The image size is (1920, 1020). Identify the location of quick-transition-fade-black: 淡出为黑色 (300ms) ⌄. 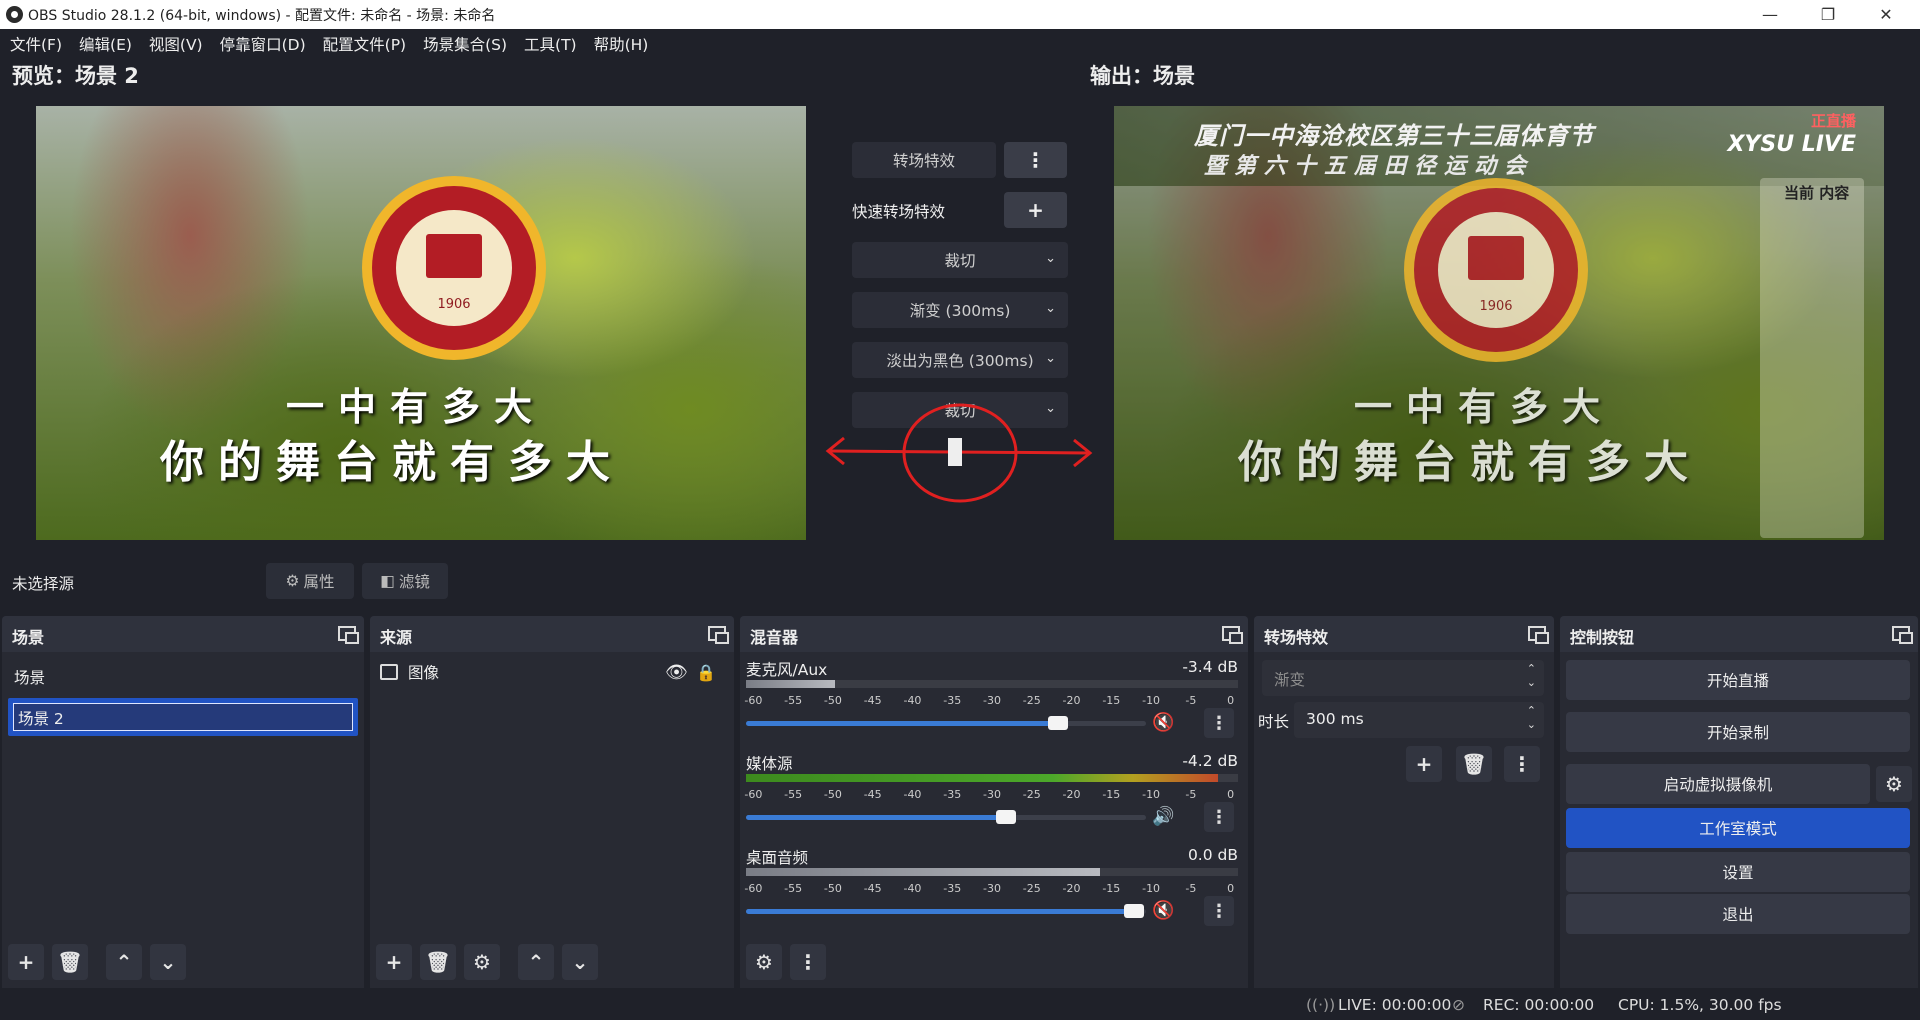
(960, 360).